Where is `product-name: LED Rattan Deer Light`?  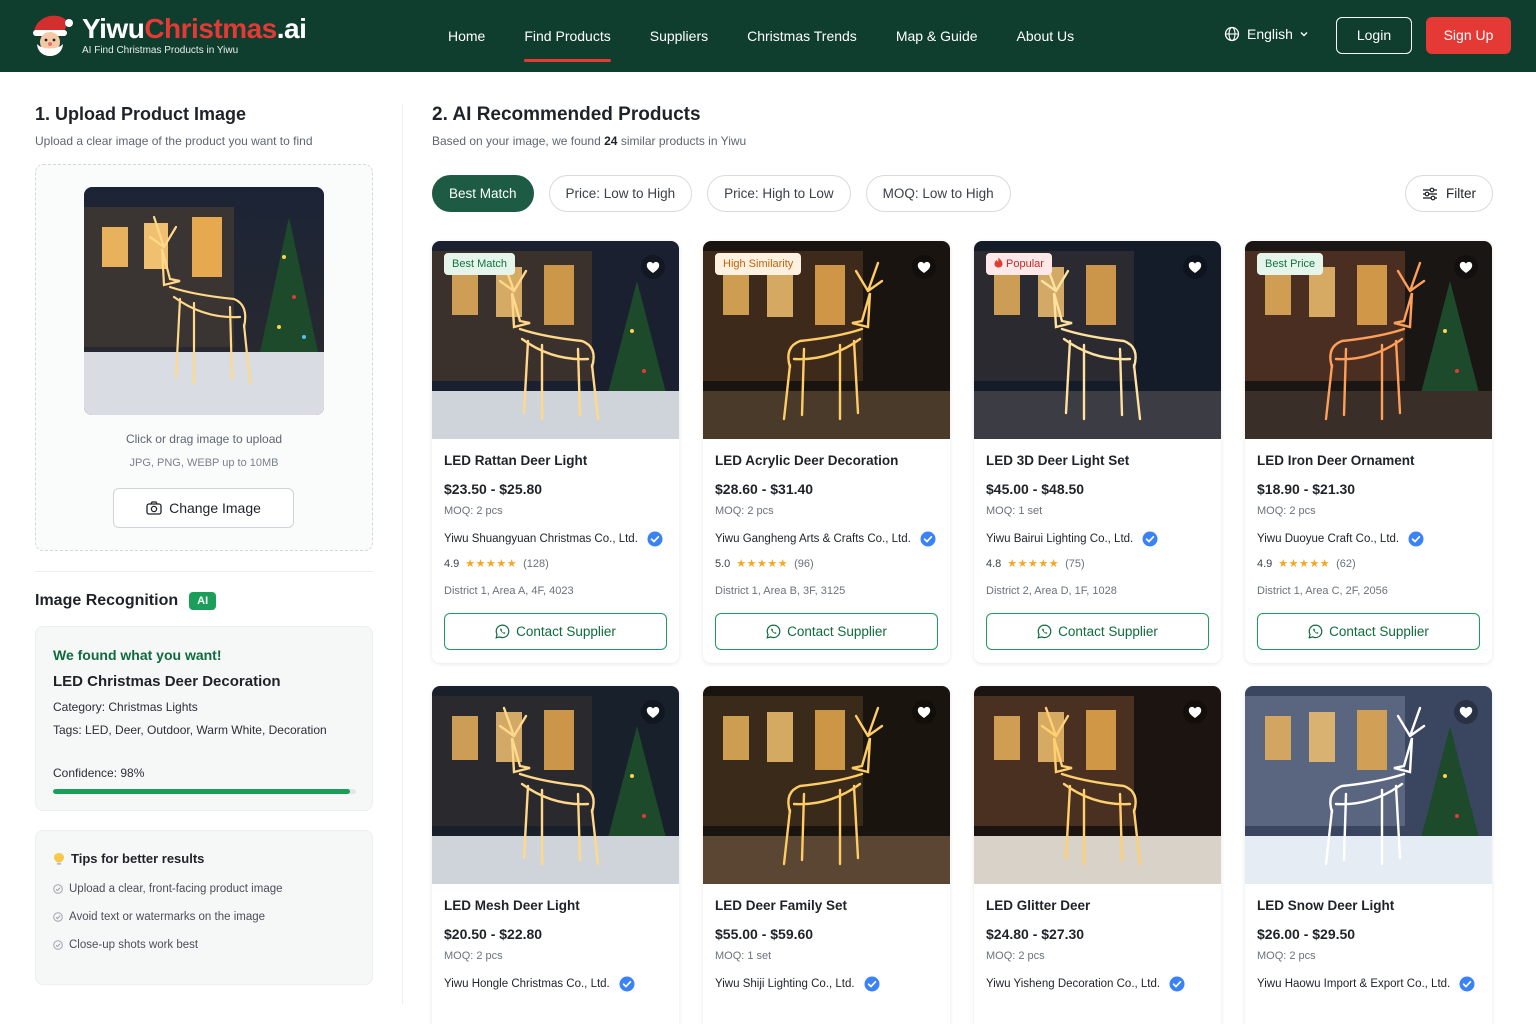
product-name: LED Rattan Deer Light is located at coordinates (515, 460).